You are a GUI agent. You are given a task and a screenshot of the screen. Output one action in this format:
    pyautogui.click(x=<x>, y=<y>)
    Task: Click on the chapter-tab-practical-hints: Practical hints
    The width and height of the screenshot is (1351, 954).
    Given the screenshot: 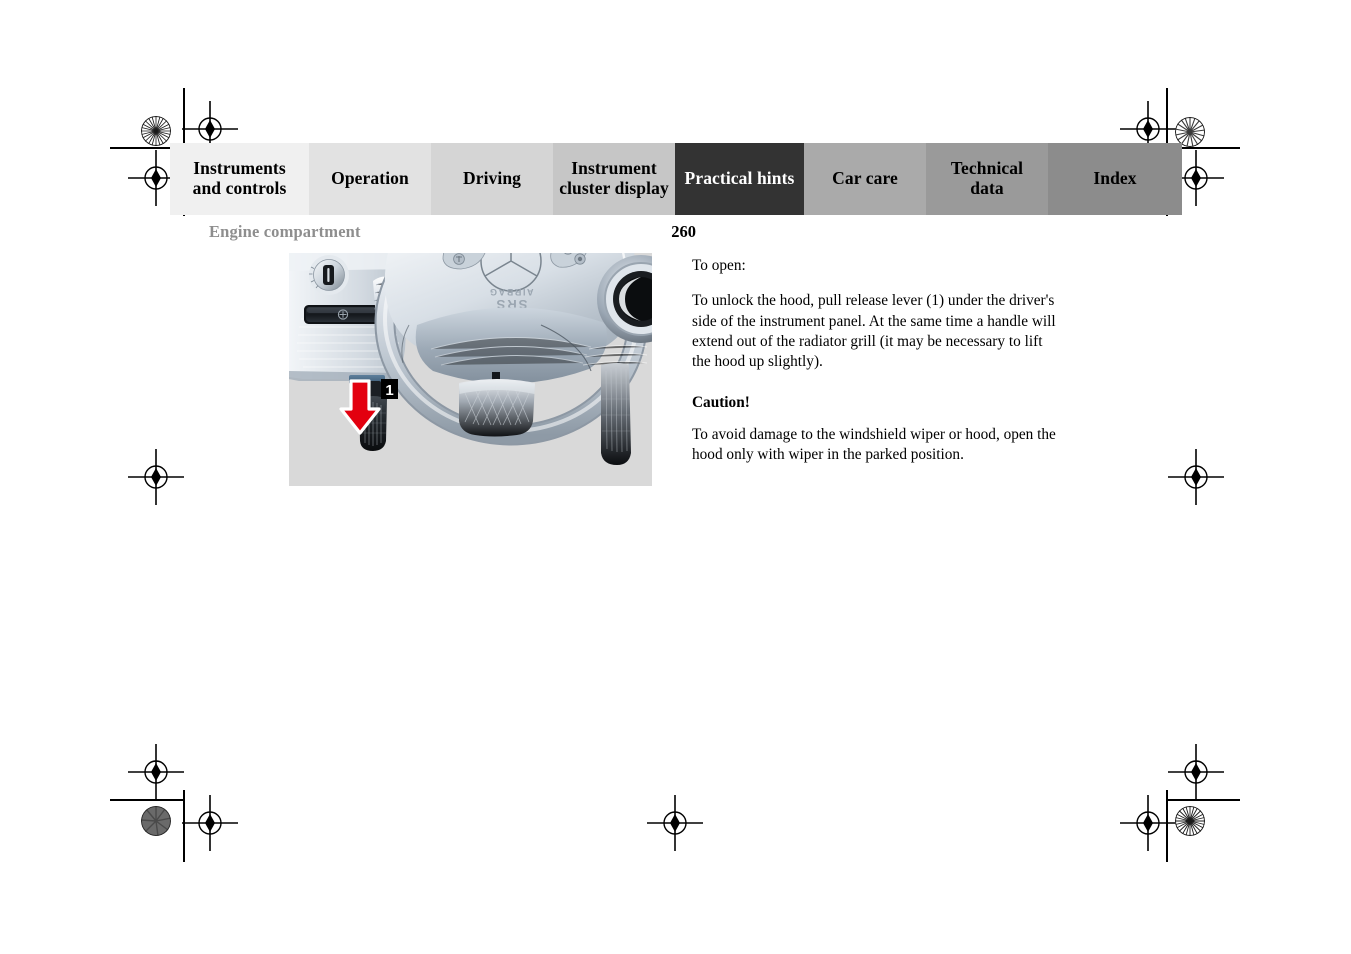 What is the action you would take?
    pyautogui.click(x=739, y=179)
    